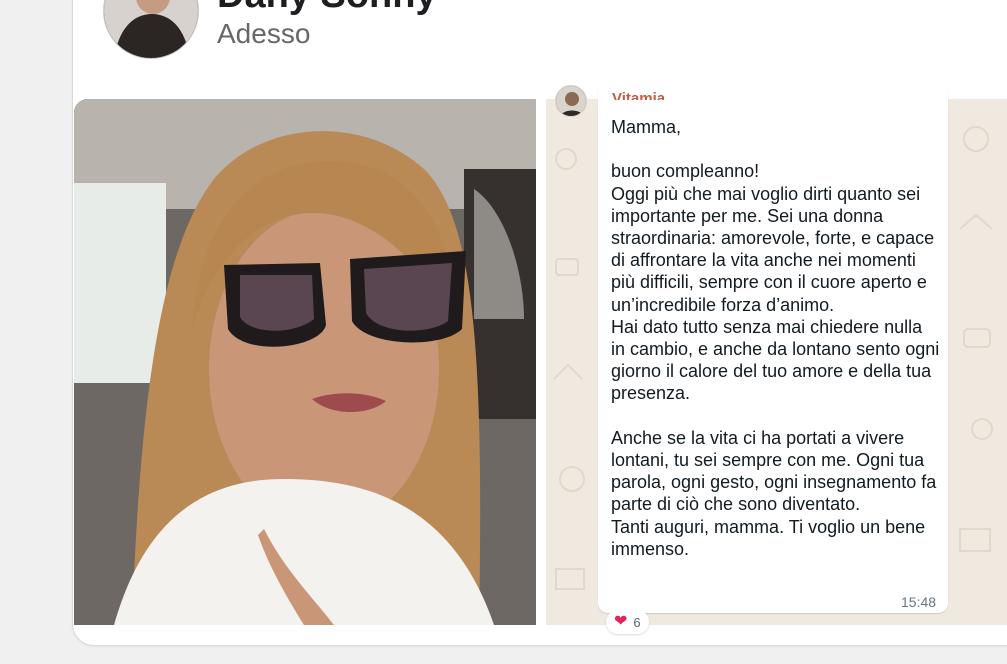 Image resolution: width=1007 pixels, height=664 pixels. I want to click on message-time: 15:48, so click(919, 602).